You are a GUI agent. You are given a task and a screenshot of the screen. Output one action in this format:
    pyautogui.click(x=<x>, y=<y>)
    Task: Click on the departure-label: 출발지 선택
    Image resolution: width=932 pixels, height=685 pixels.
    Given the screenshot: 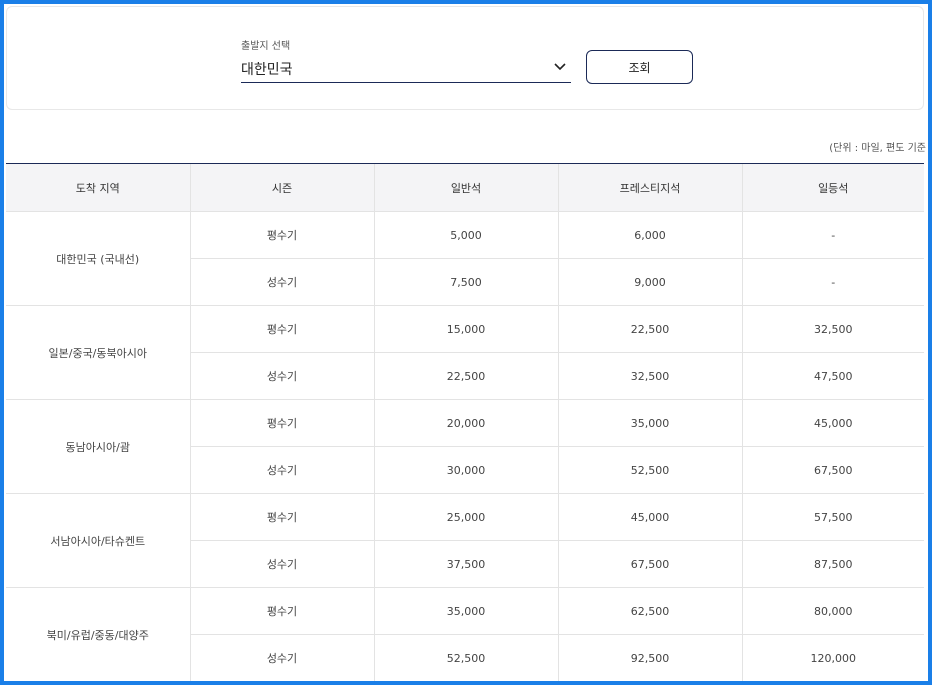 What is the action you would take?
    pyautogui.click(x=266, y=46)
    